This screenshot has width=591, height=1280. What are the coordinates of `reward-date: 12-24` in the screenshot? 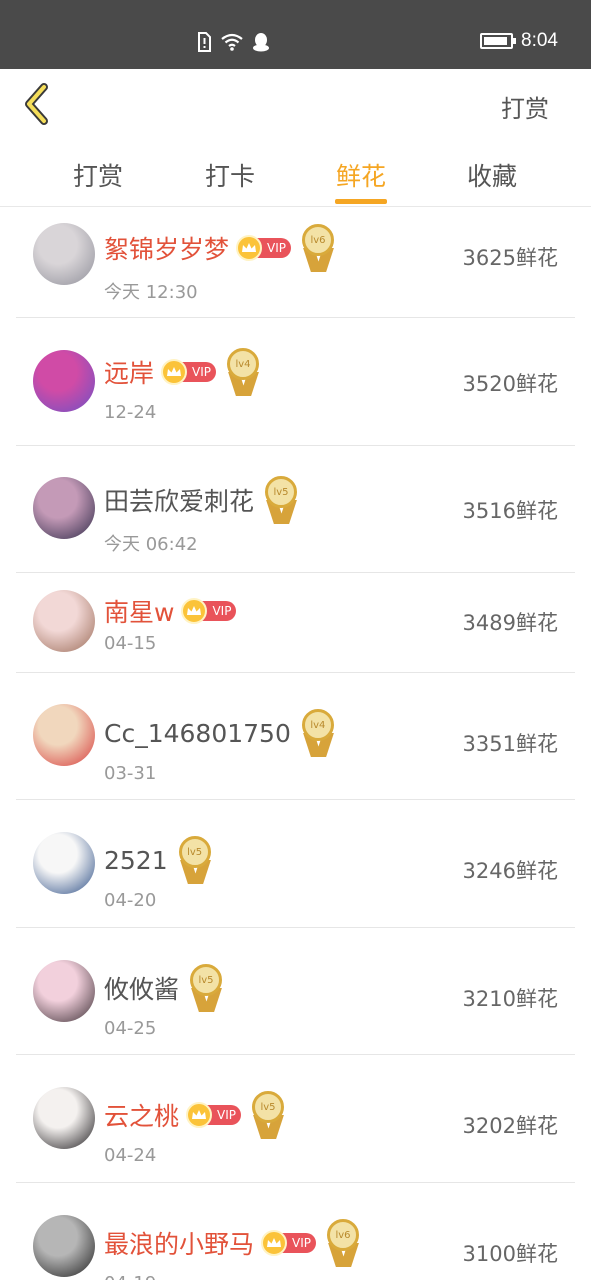 It's located at (130, 412).